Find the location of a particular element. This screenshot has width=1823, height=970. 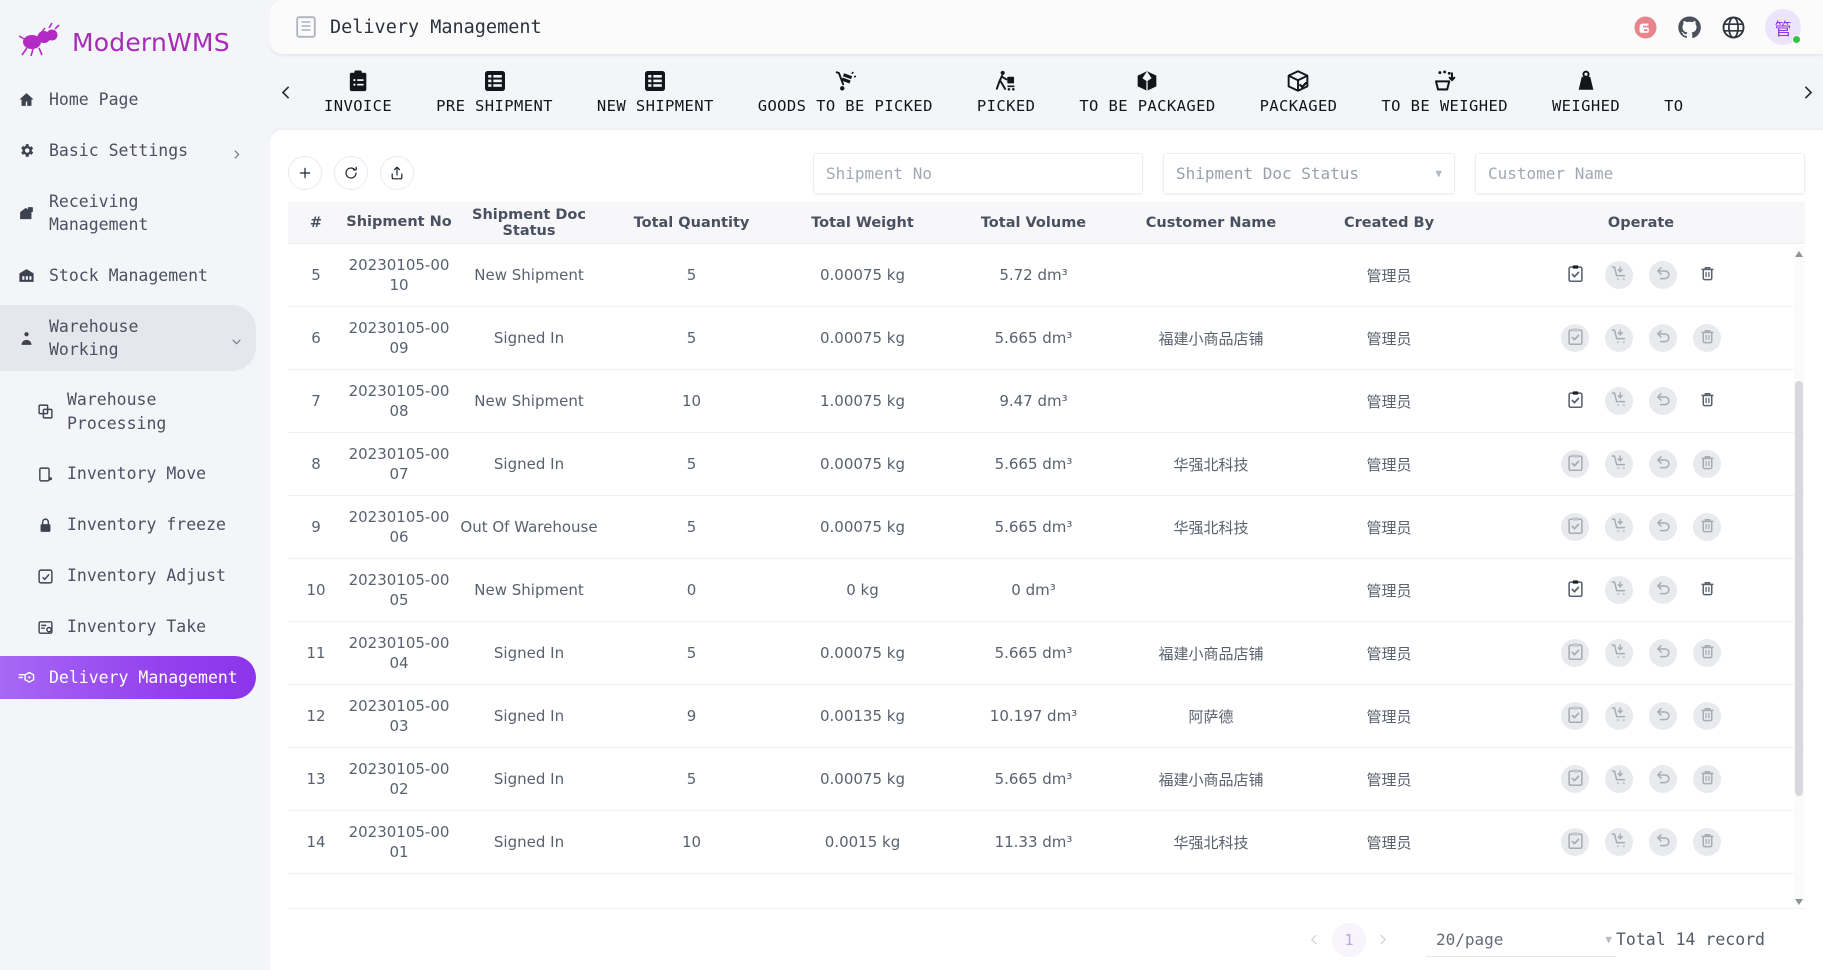

cart-down-icon is located at coordinates (1619, 338).